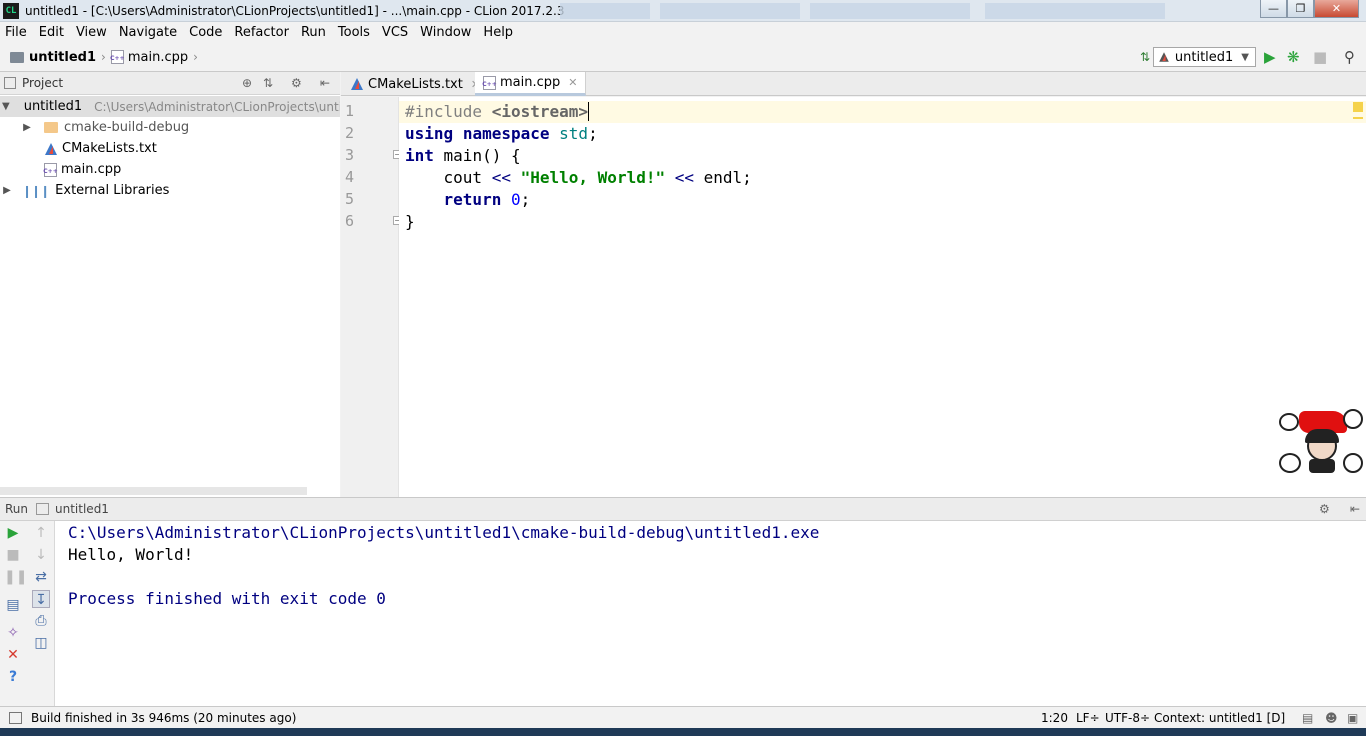 The width and height of the screenshot is (1366, 736). Describe the element at coordinates (1336, 9) in the screenshot. I see `close-button: ✕` at that location.